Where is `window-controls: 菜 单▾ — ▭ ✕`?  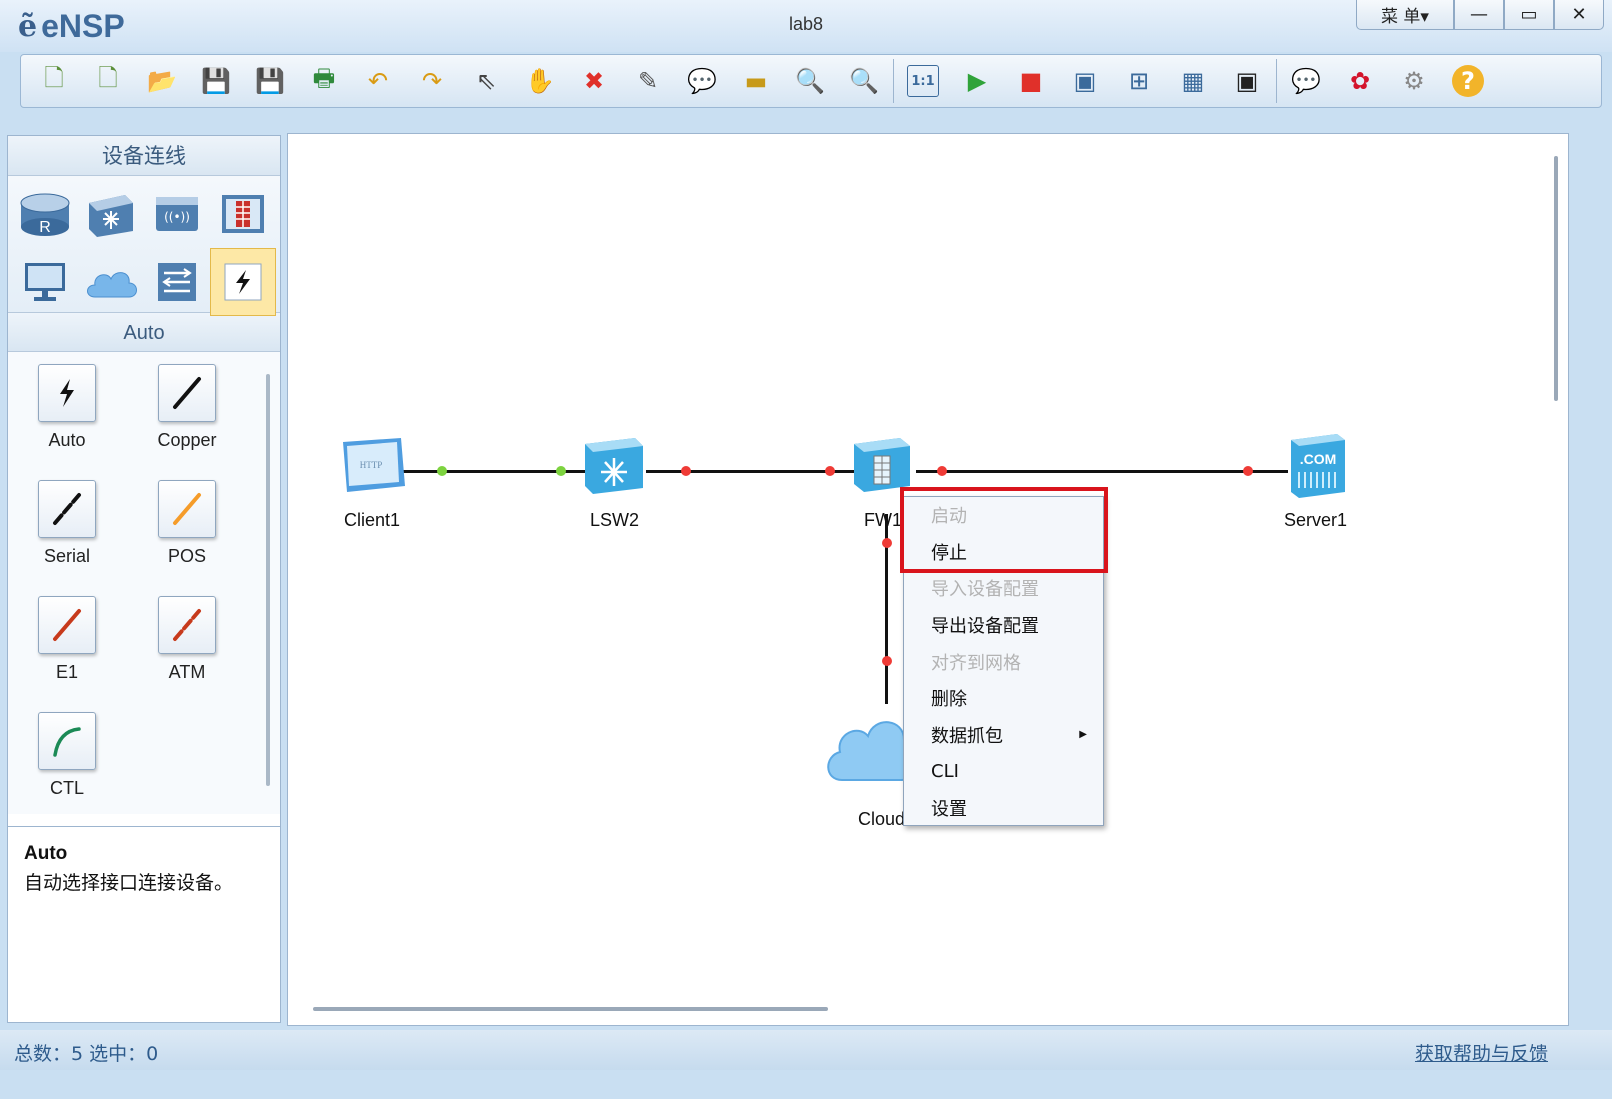 window-controls: 菜 单▾ — ▭ ✕ is located at coordinates (1480, 15).